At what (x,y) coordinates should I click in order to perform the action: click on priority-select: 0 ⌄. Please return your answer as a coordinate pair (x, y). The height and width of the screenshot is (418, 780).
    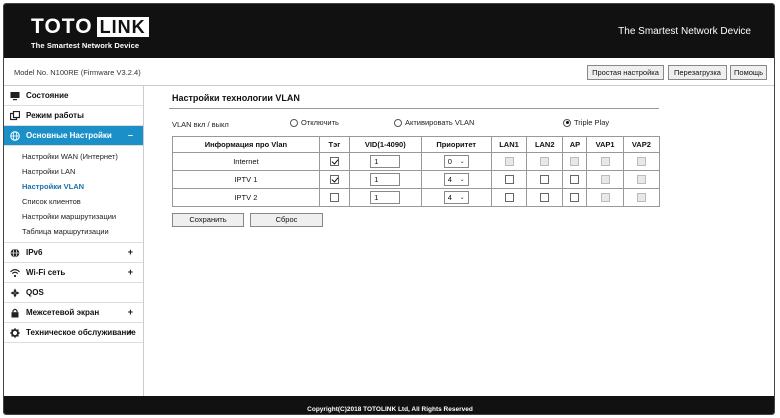
    Looking at the image, I should click on (456, 161).